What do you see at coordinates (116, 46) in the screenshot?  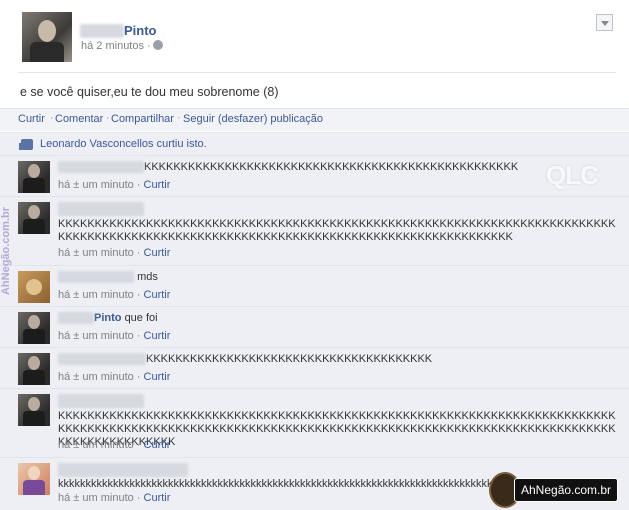 I see `post-timestamp: há 2 minutos ·` at bounding box center [116, 46].